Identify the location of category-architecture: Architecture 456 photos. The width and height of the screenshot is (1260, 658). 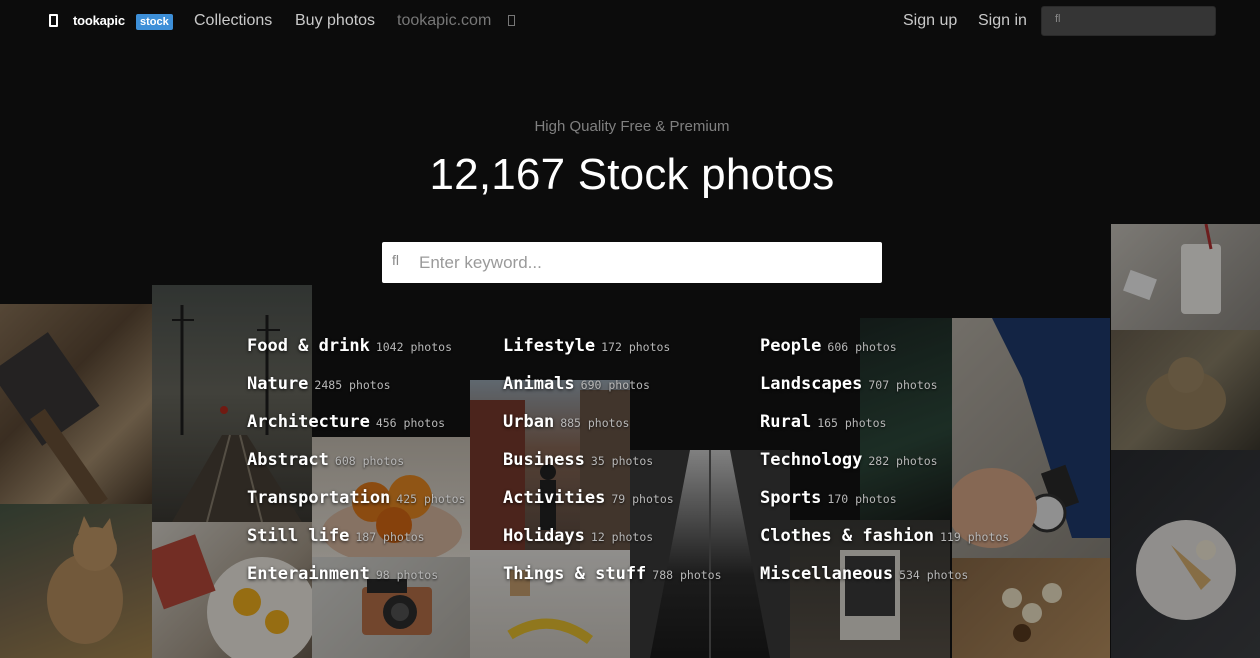
(346, 422).